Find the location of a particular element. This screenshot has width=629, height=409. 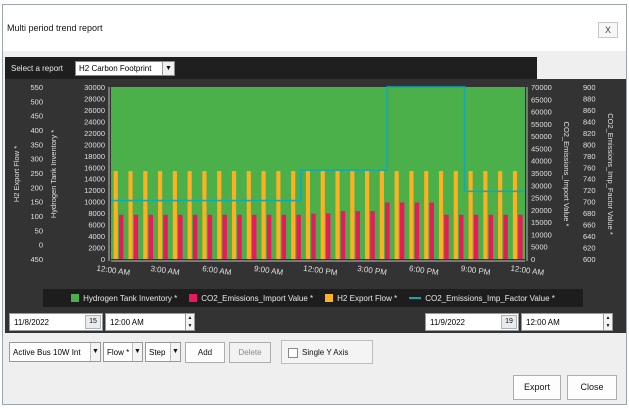

report-select-value: H2 Carbon Footprint is located at coordinates (115, 68).